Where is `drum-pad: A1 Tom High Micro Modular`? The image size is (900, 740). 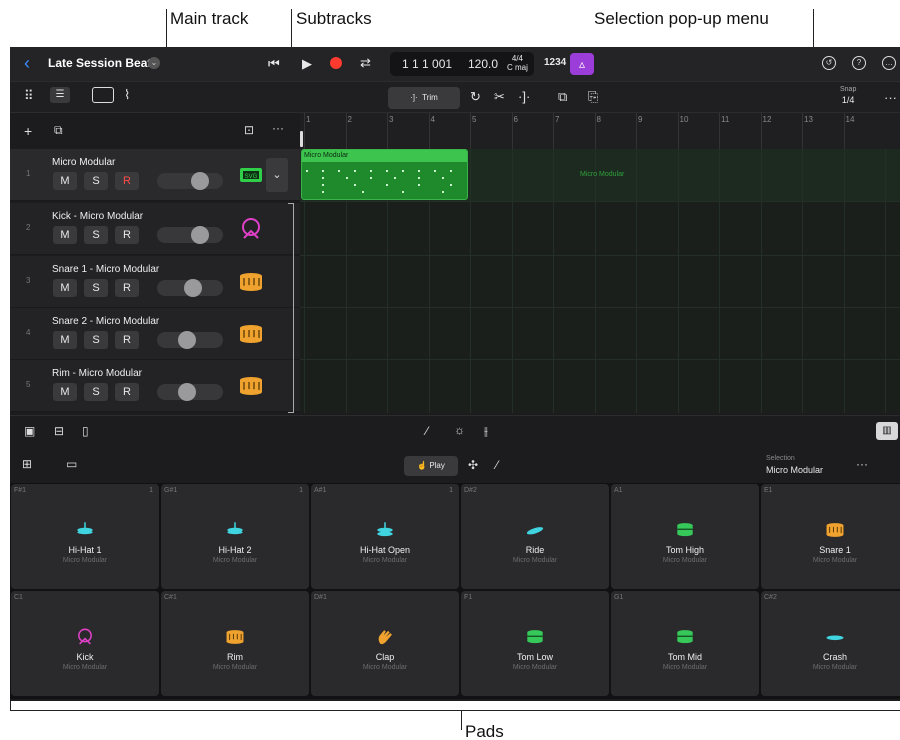 drum-pad: A1 Tom High Micro Modular is located at coordinates (685, 536).